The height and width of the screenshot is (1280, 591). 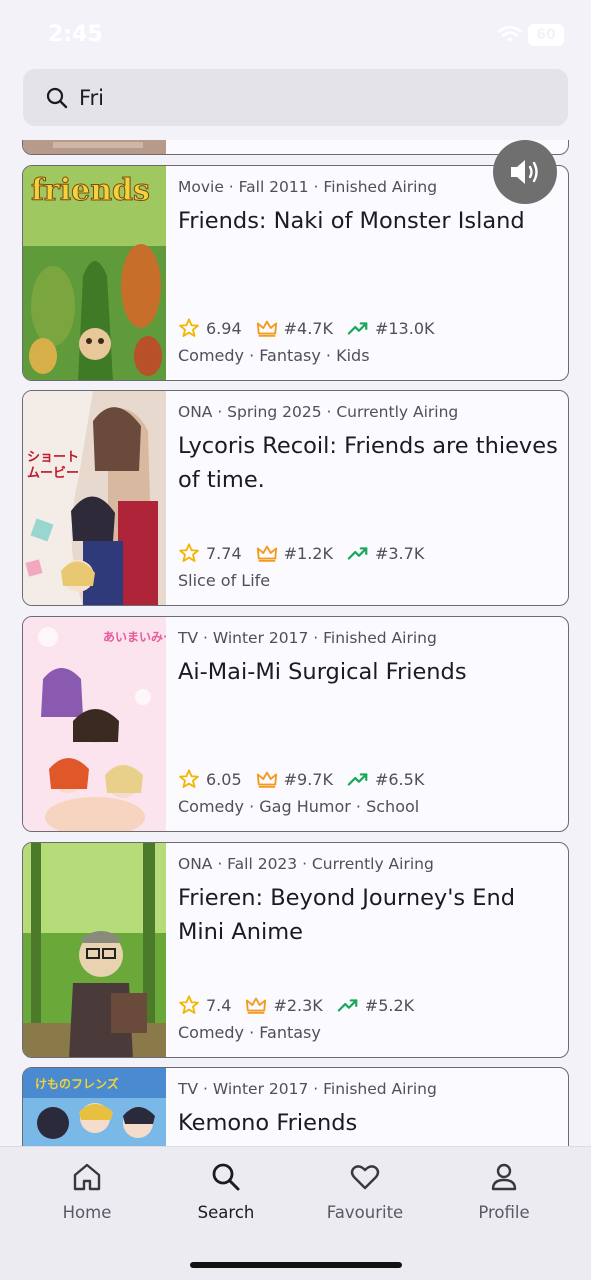 I want to click on nav-label-profile: Profile, so click(x=504, y=1212).